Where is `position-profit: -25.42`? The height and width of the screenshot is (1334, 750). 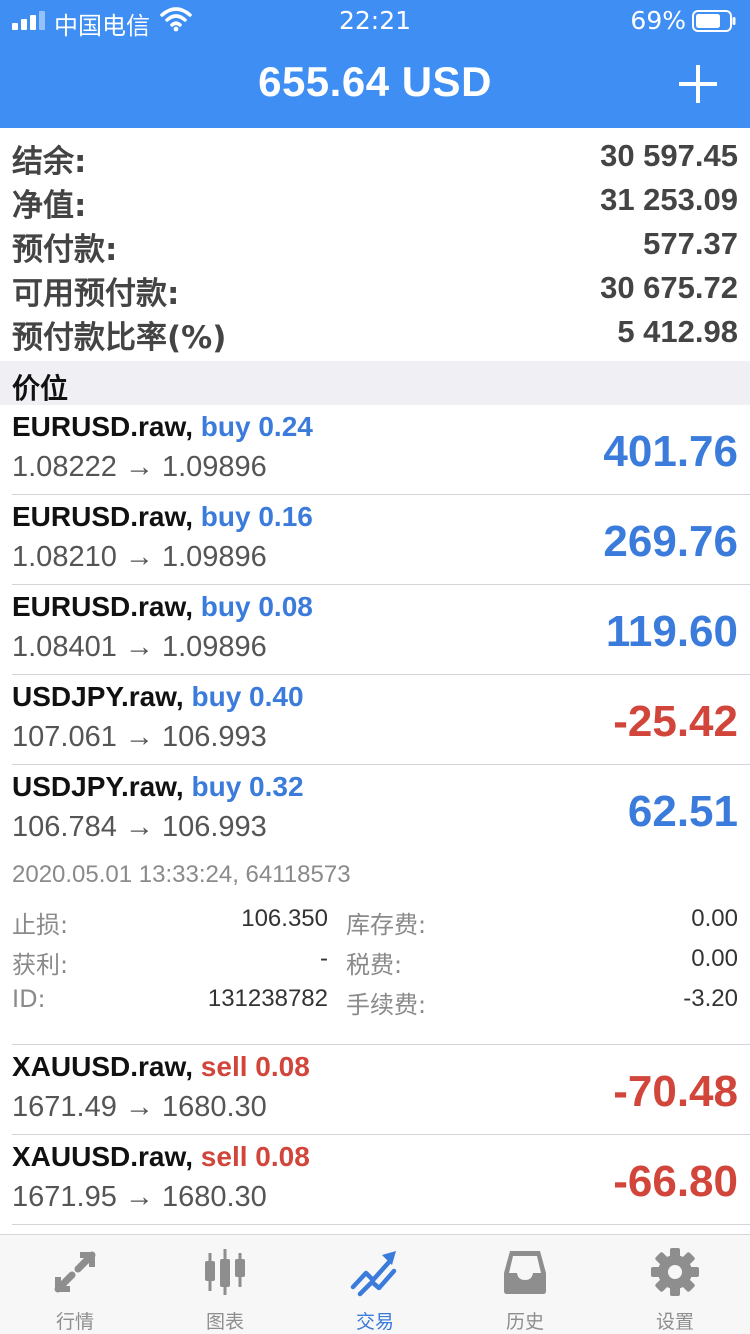 position-profit: -25.42 is located at coordinates (675, 721).